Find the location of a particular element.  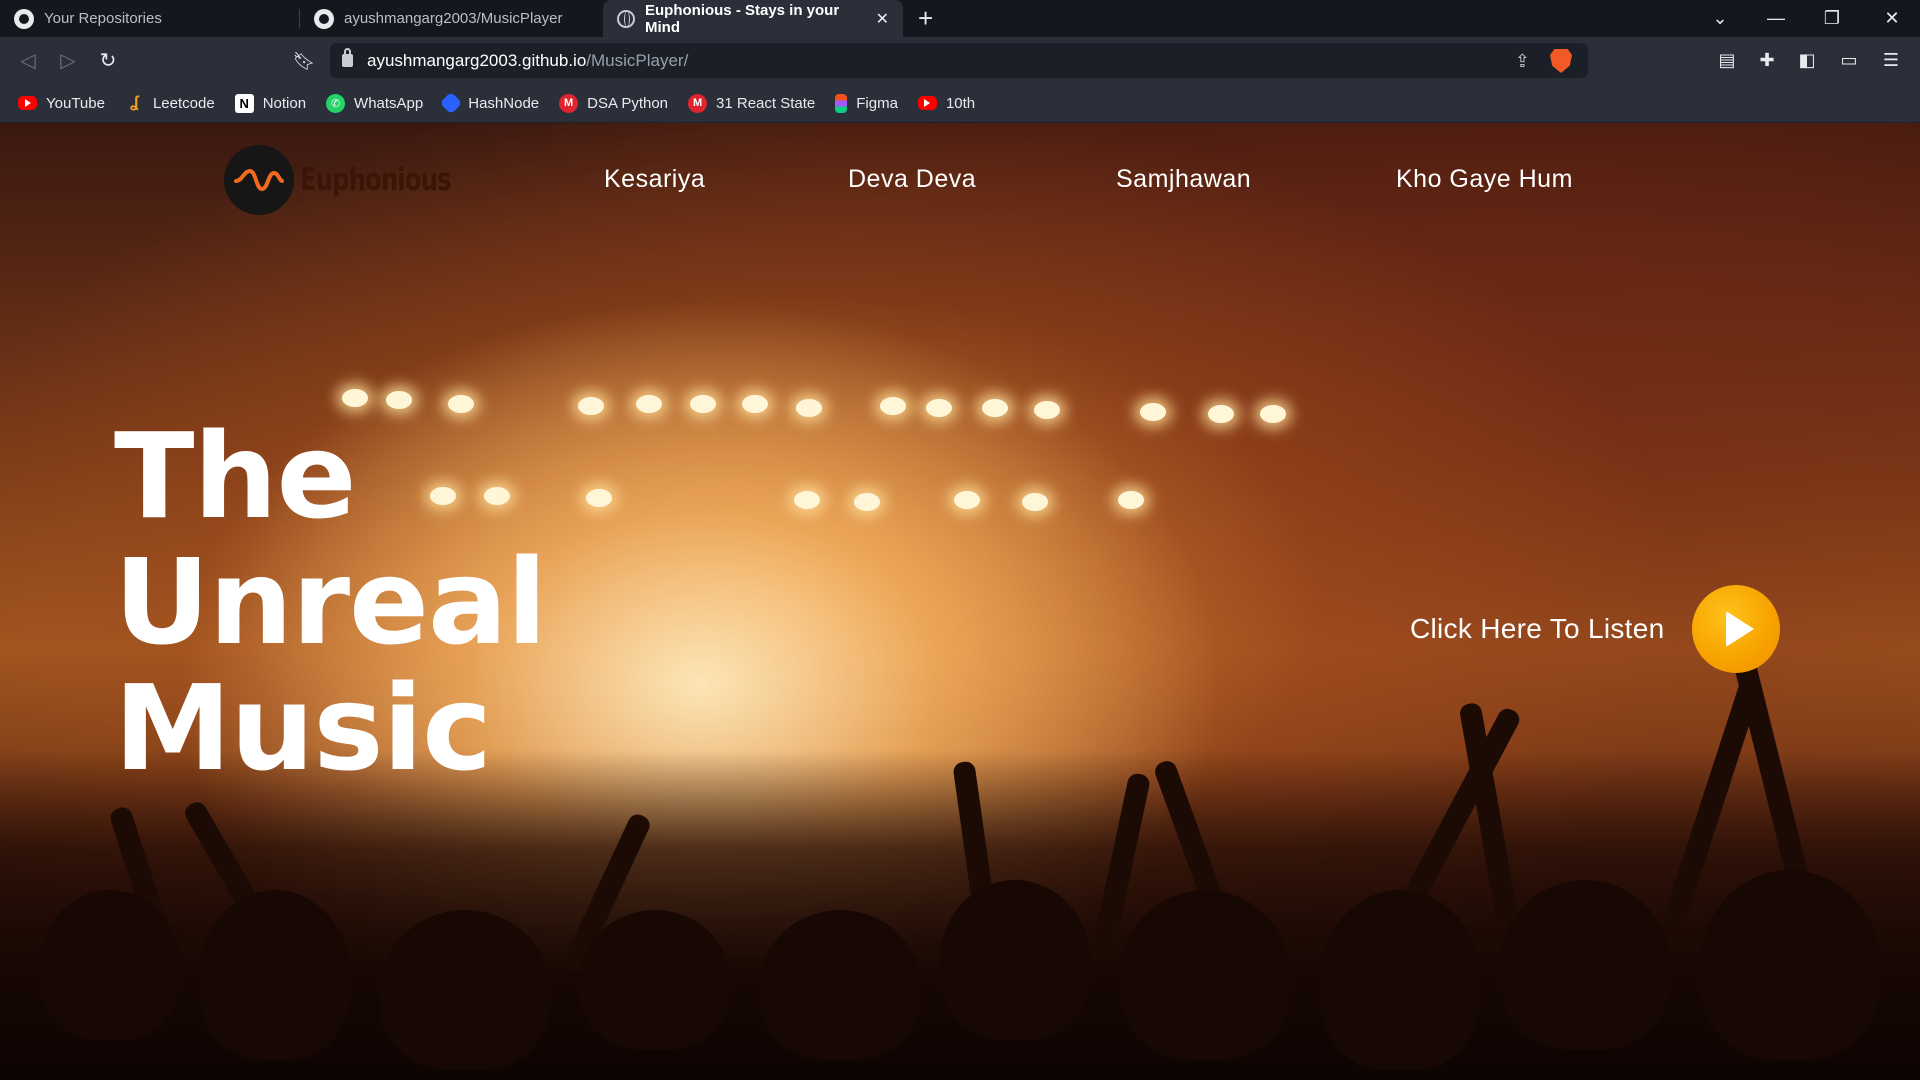

hero-line: The is located at coordinates (235, 476).